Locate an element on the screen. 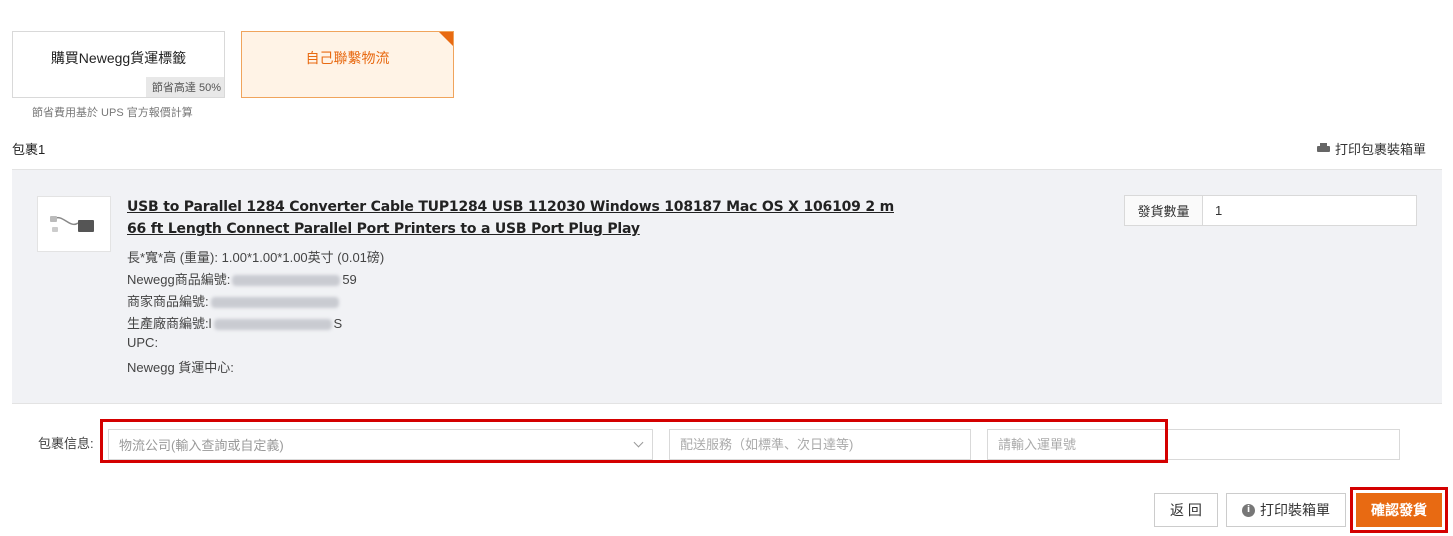 The height and width of the screenshot is (536, 1453). print-packing-list-link: 打印包裹裝箱單 is located at coordinates (1371, 148).